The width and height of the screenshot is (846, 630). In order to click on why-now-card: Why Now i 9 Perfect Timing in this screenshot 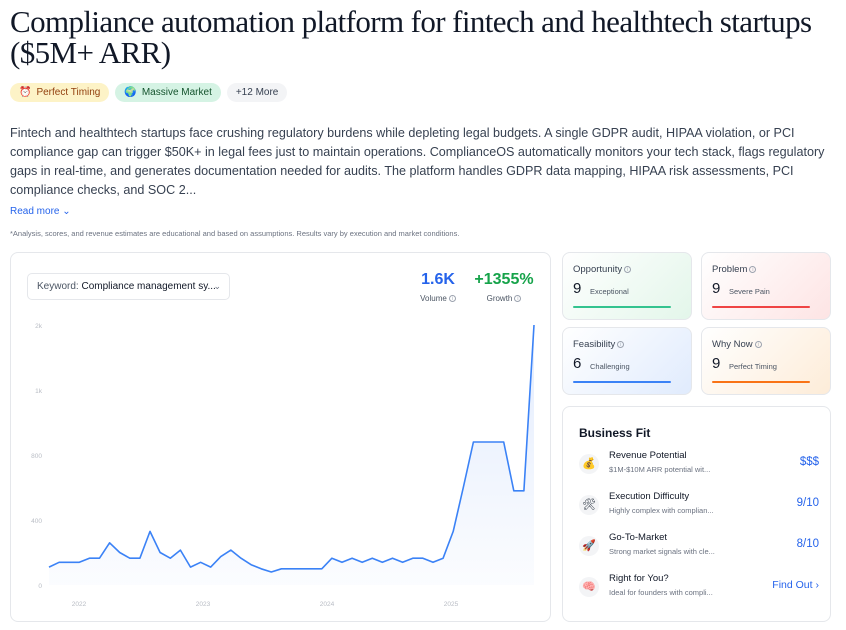, I will do `click(766, 361)`.